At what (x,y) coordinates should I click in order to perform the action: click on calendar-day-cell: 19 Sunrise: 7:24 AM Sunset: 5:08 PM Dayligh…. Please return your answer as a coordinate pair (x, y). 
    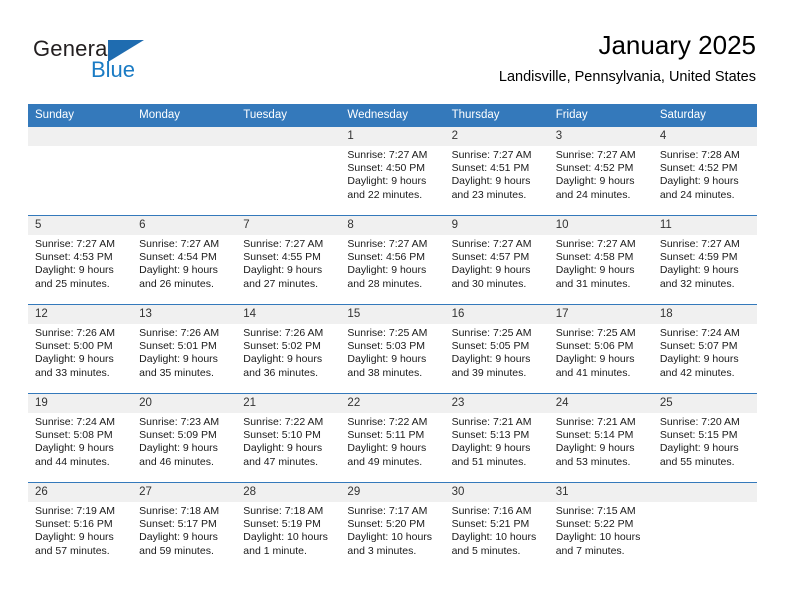
    Looking at the image, I should click on (80, 438).